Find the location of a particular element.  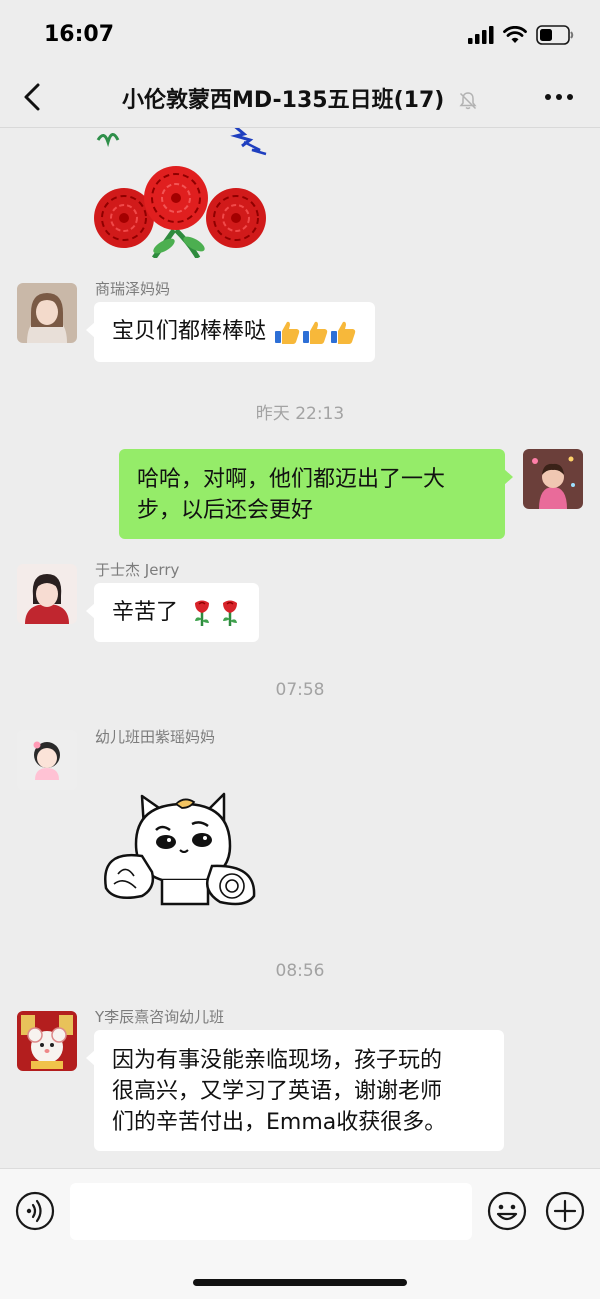

timestamp: 08:56 is located at coordinates (300, 971).